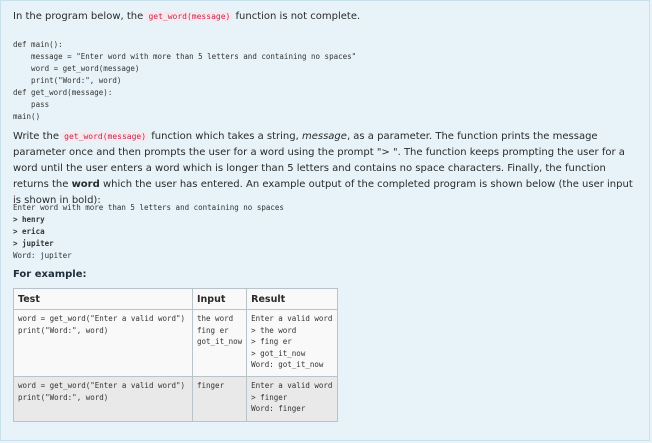  What do you see at coordinates (33, 243) in the screenshot?
I see `output-line-input: > jupiter` at bounding box center [33, 243].